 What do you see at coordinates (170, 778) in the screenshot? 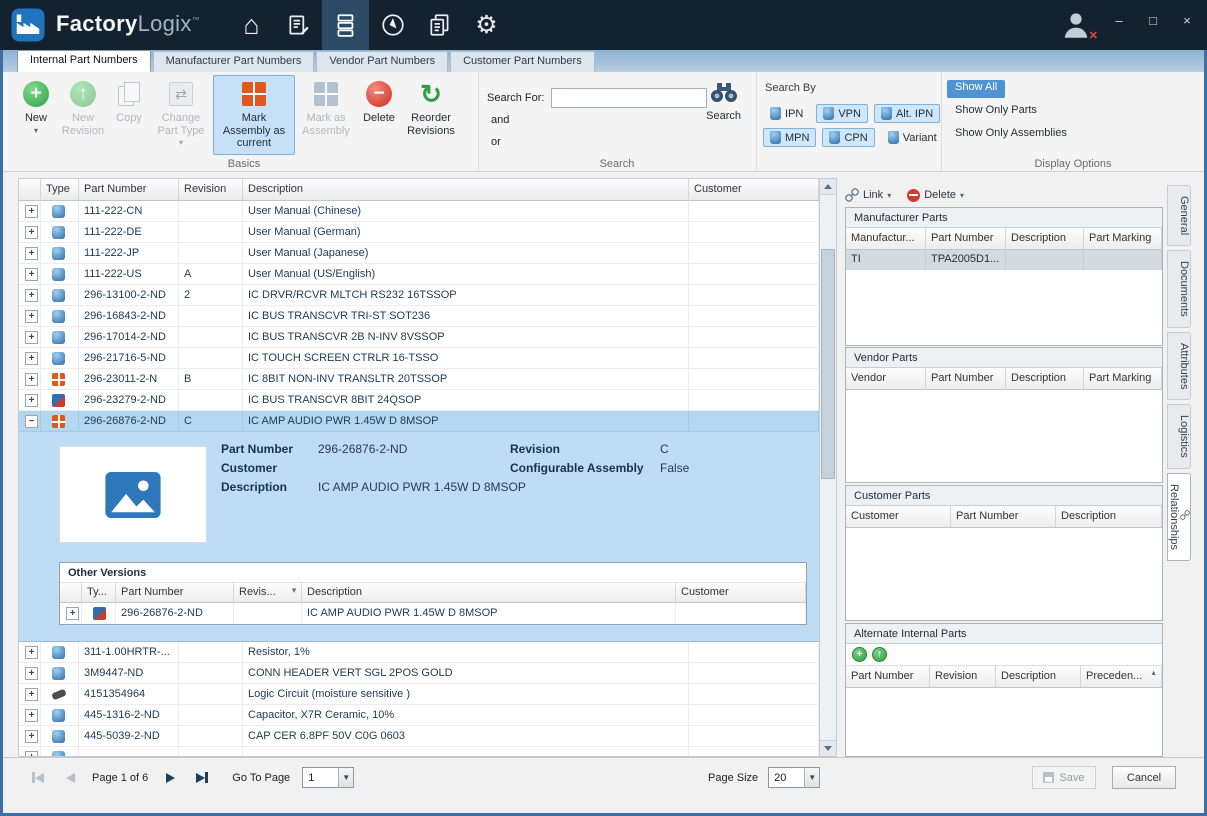
I see `next-page-icon` at bounding box center [170, 778].